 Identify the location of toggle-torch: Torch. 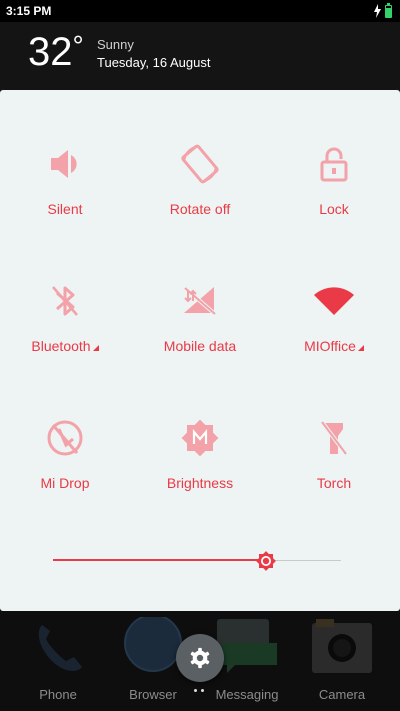
(334, 439).